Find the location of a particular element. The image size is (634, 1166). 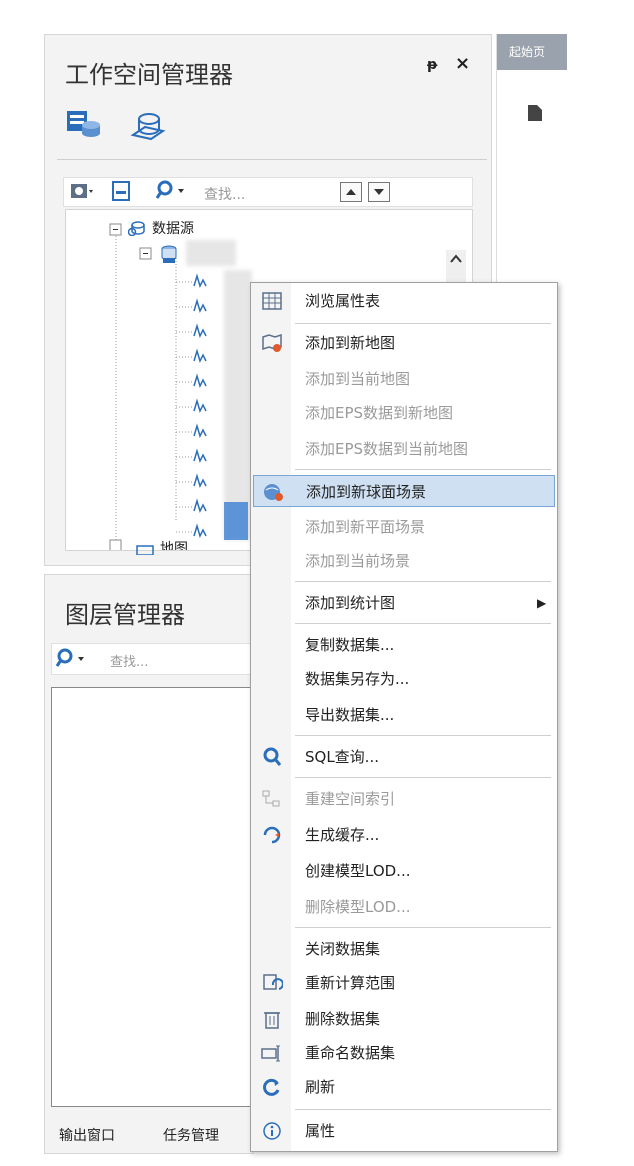

document-icon is located at coordinates (121, 191).